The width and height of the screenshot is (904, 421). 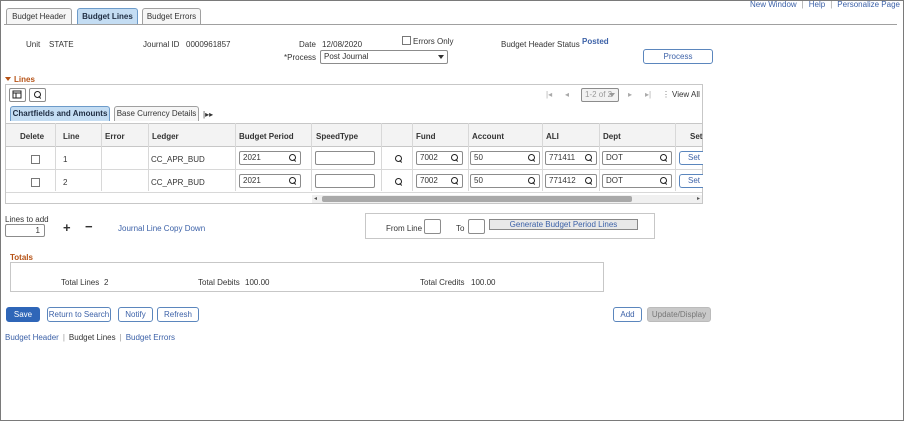 I want to click on totals-box, so click(x=307, y=277).